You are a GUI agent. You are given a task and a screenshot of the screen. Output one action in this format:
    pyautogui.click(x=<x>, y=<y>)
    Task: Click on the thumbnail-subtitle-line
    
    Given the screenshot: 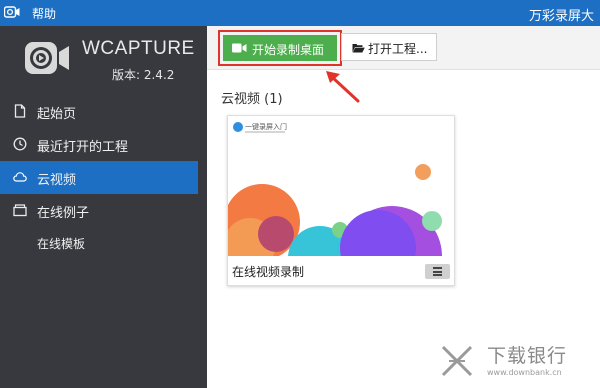 What is the action you would take?
    pyautogui.click(x=265, y=132)
    